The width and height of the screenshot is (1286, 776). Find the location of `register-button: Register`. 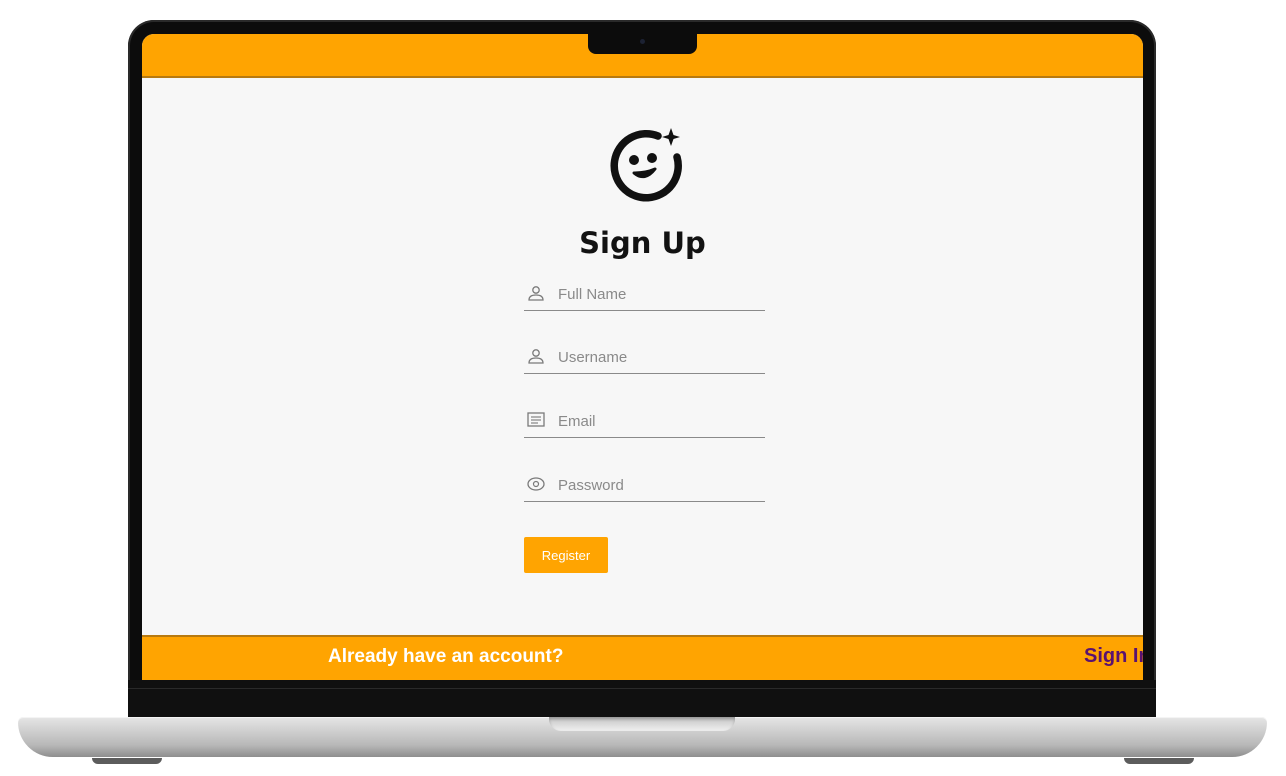

register-button: Register is located at coordinates (566, 555).